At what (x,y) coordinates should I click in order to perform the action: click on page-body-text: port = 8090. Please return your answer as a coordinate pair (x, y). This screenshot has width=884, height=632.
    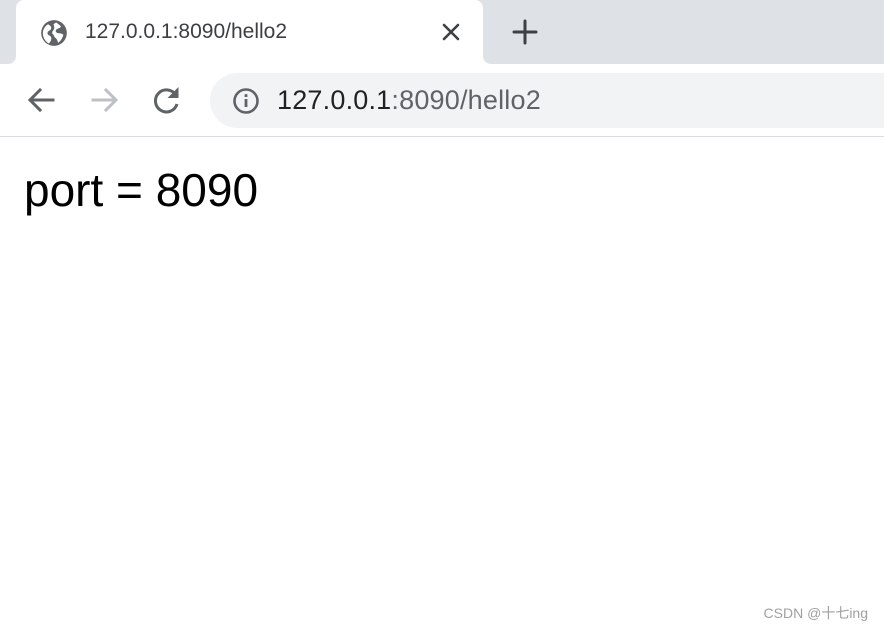
    Looking at the image, I should click on (141, 190).